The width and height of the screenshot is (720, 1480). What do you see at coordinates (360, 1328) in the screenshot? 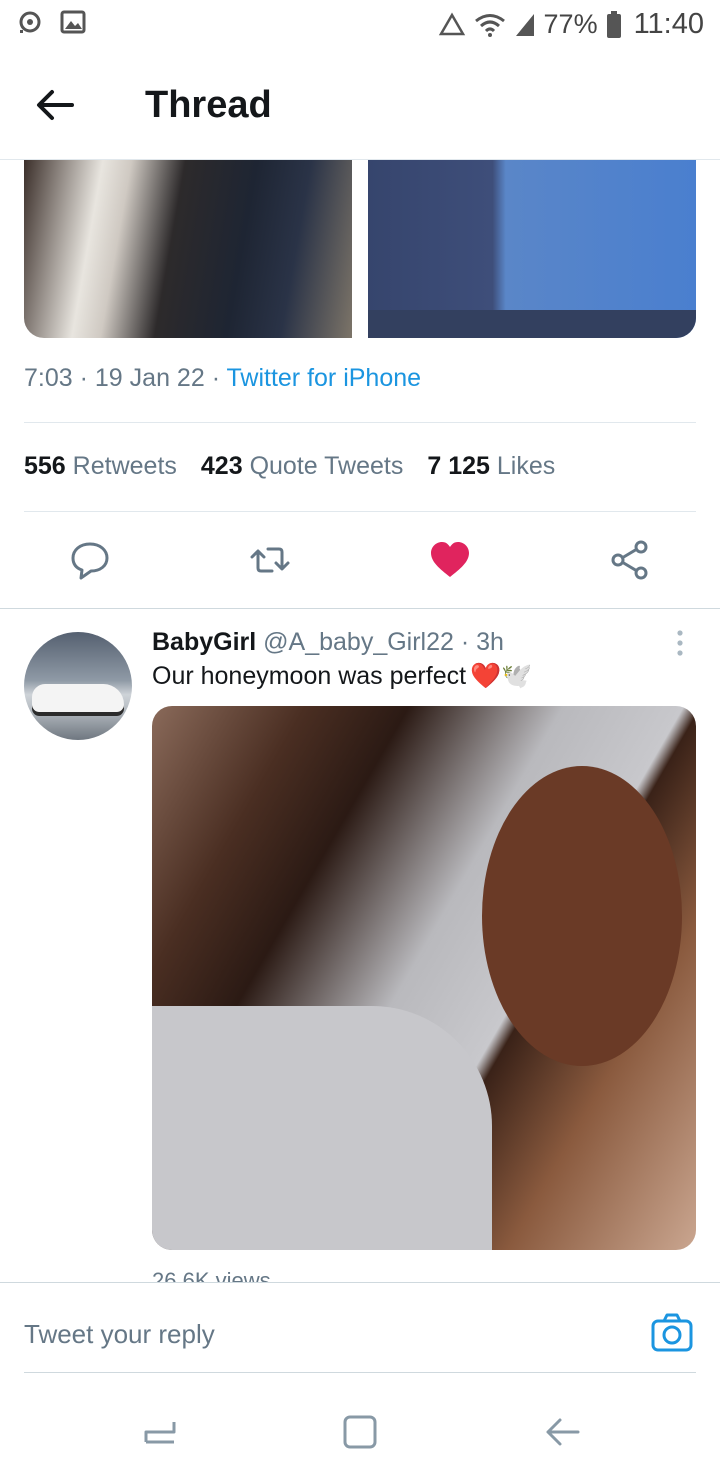
I see `reply-composer: Tweet your reply` at bounding box center [360, 1328].